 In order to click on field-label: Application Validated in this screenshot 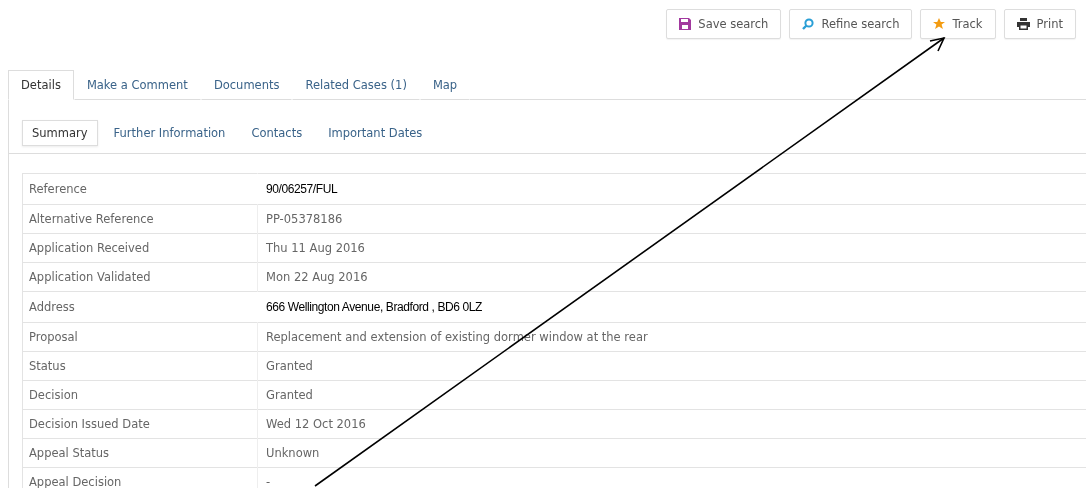, I will do `click(140, 277)`.